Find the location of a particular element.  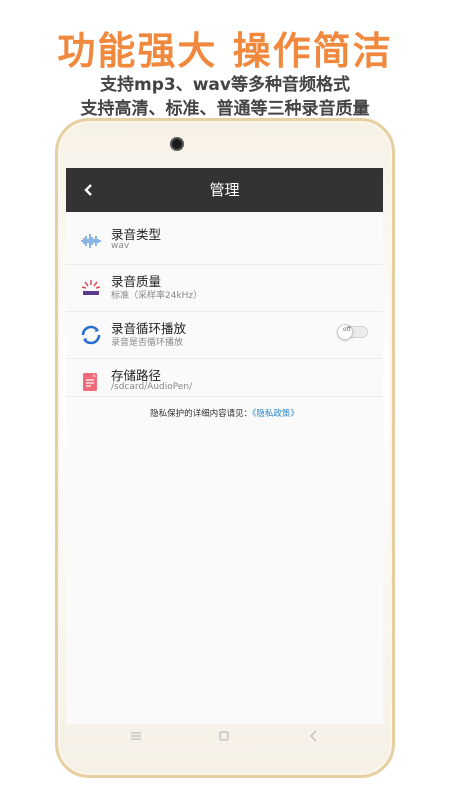

promo-line-2: 支持高清、标准、普通等三种录音质量 is located at coordinates (225, 109).